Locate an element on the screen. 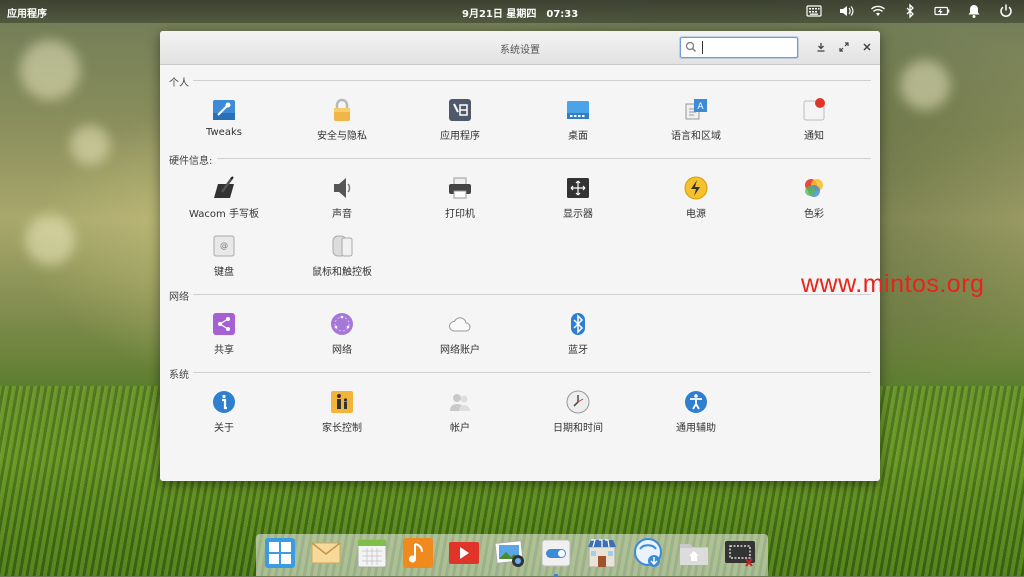 This screenshot has height=577, width=1024. screenshot-icon is located at coordinates (740, 554).